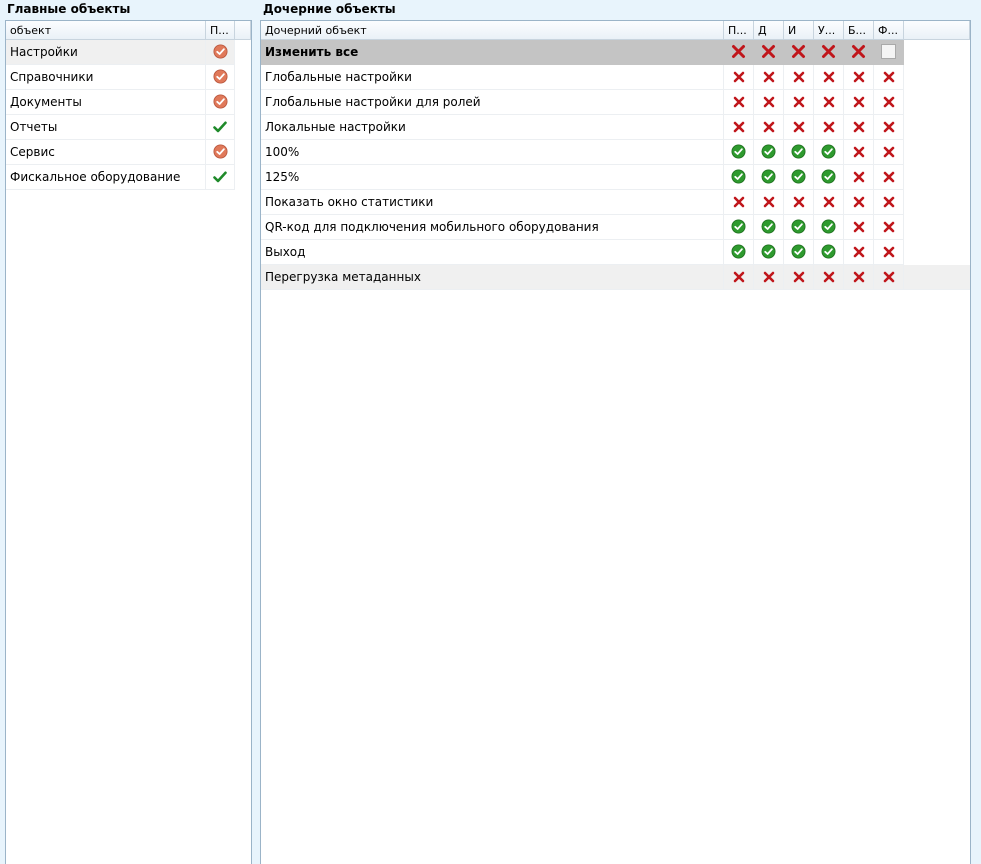 The height and width of the screenshot is (864, 981). I want to click on change-all-row: Изменить все, so click(582, 52).